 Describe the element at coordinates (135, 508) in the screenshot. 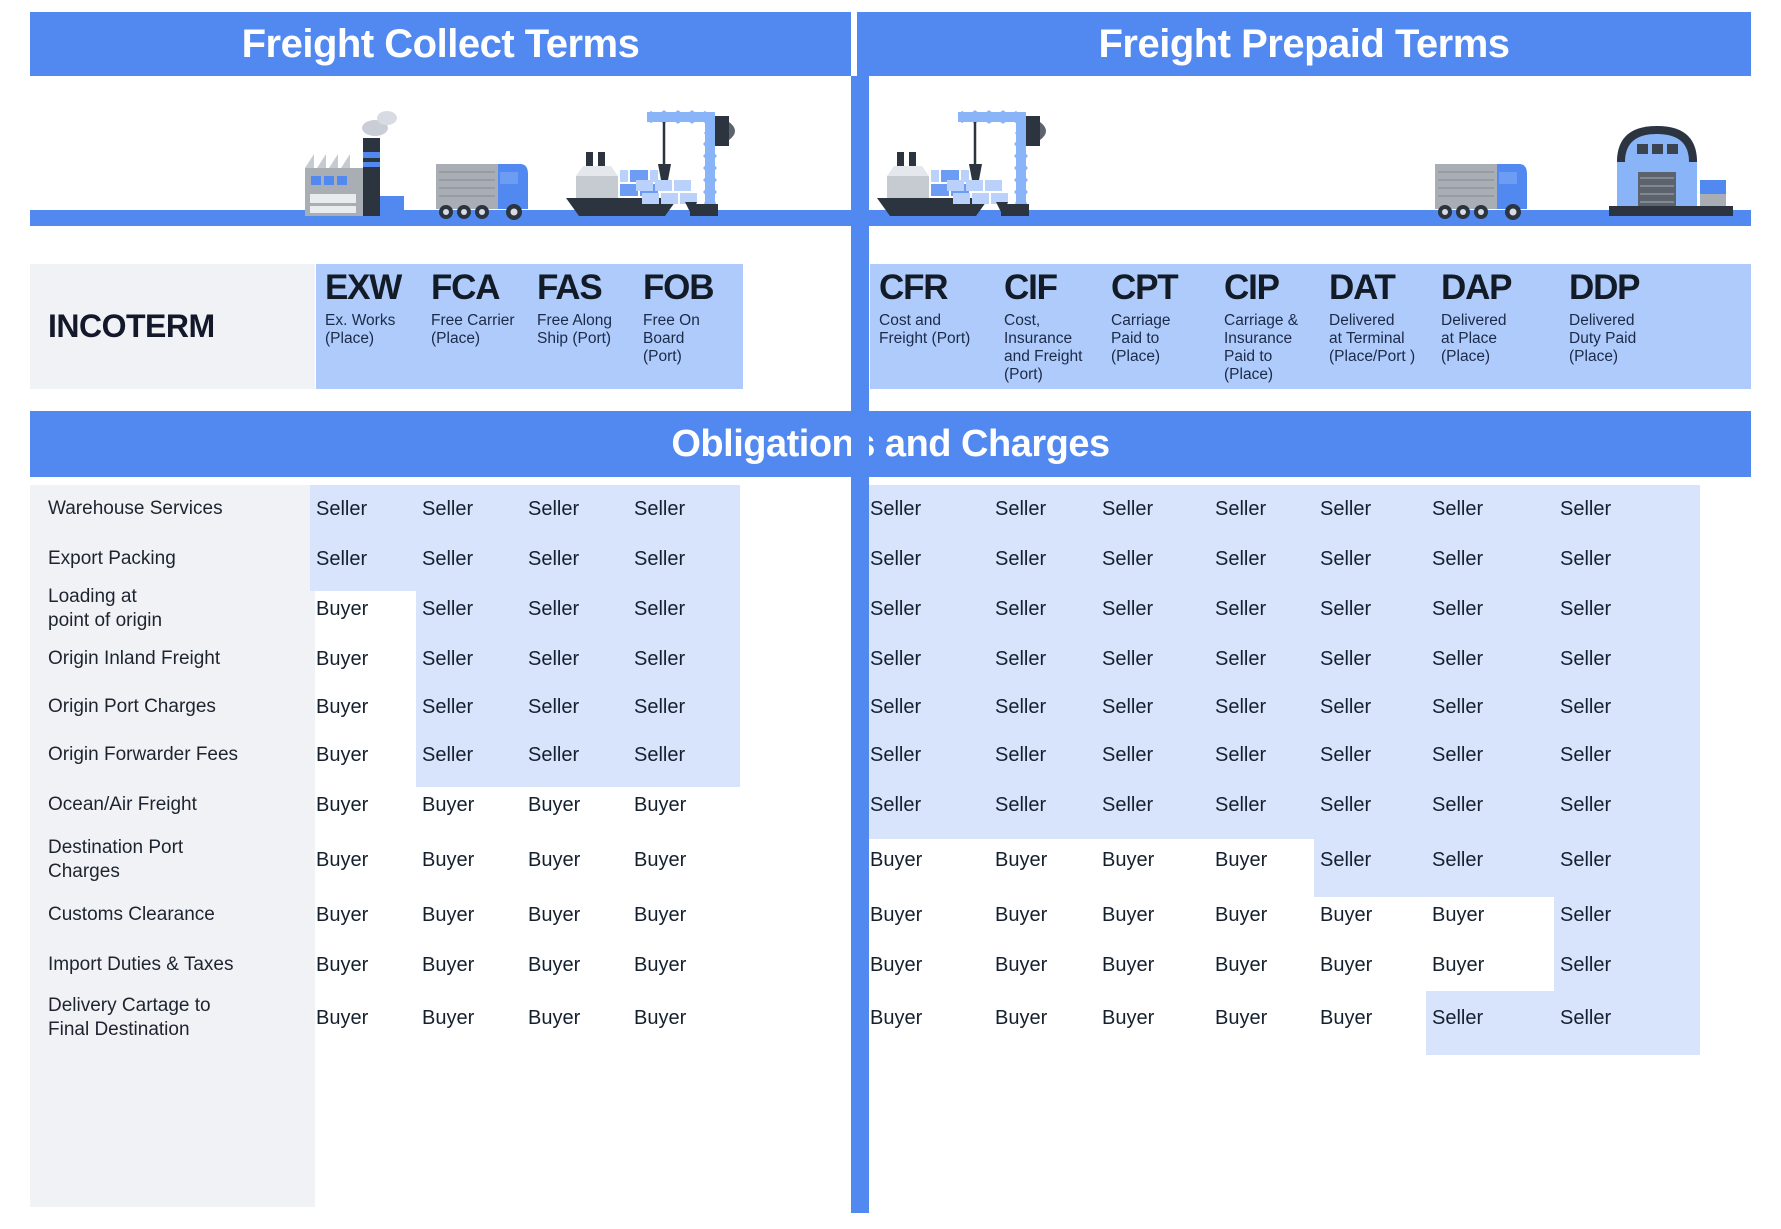

I see `obligation-row-label: Warehouse Services` at that location.